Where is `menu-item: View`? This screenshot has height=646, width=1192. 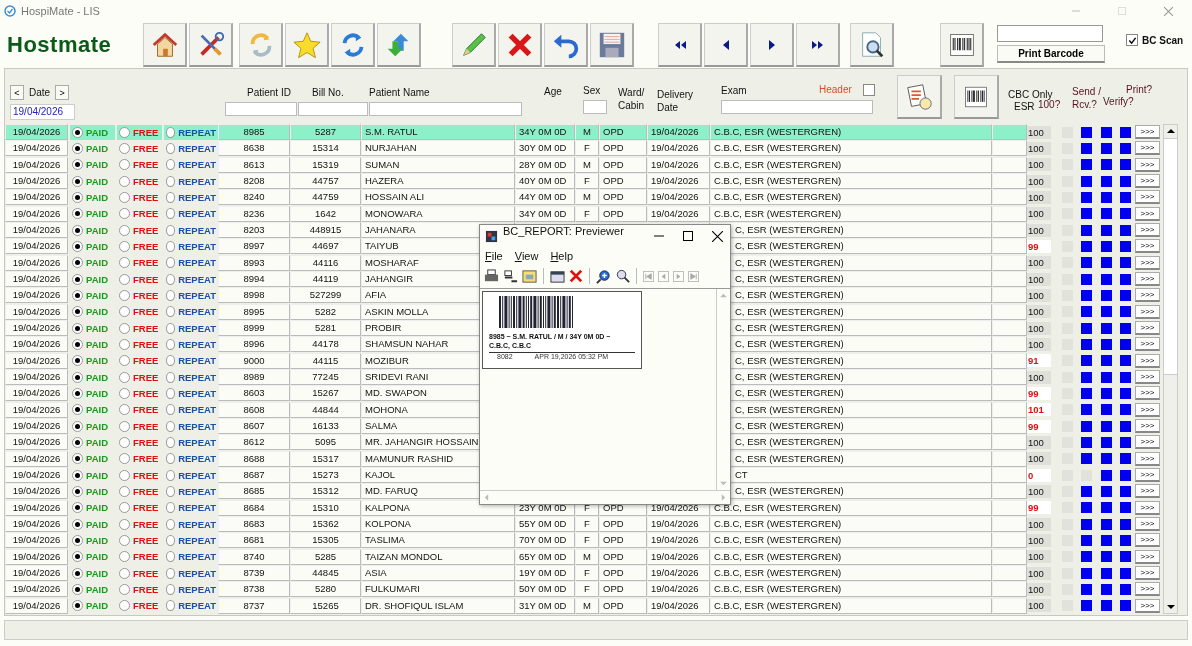
menu-item: View is located at coordinates (526, 256).